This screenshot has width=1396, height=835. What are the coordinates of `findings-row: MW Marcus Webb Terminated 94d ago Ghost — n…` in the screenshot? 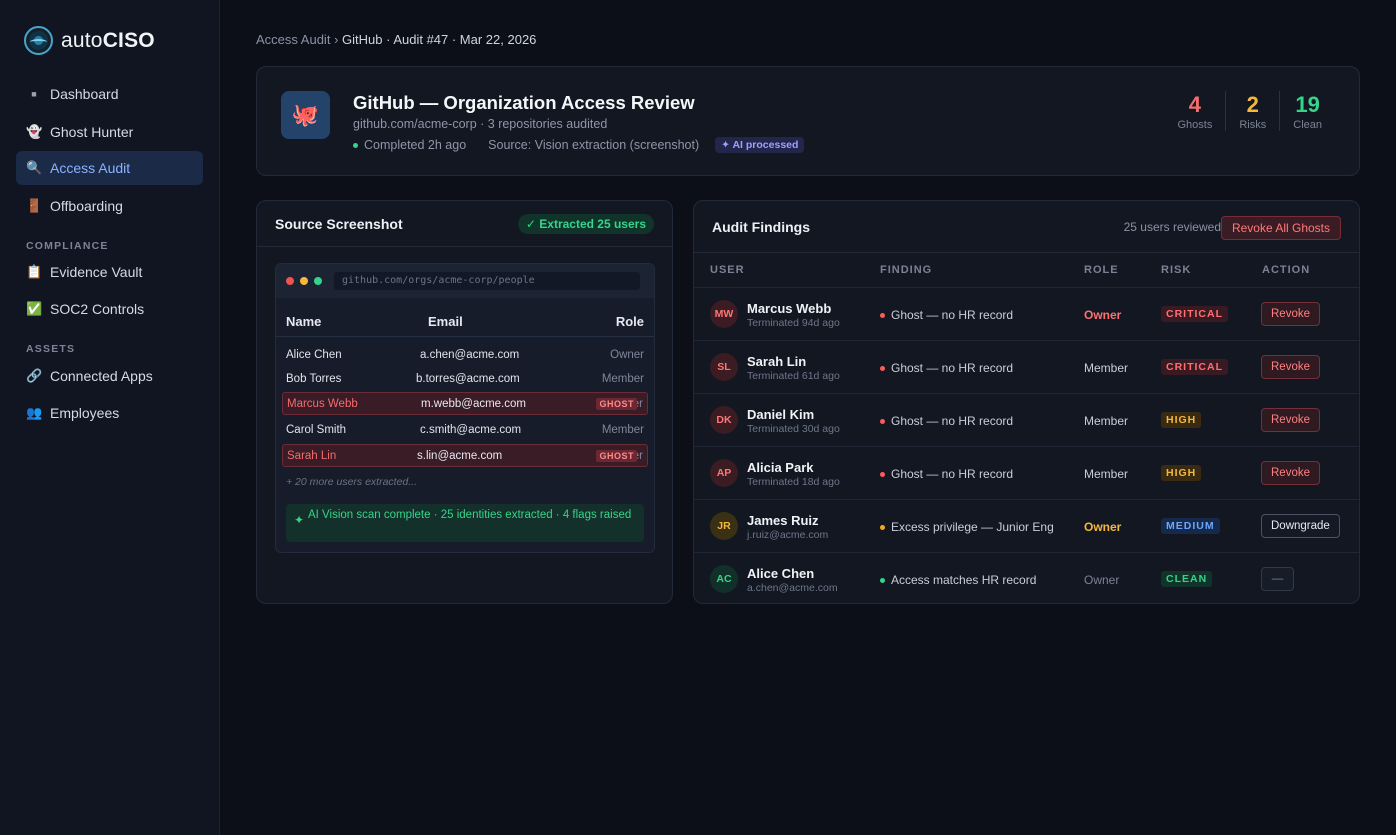 It's located at (1026, 313).